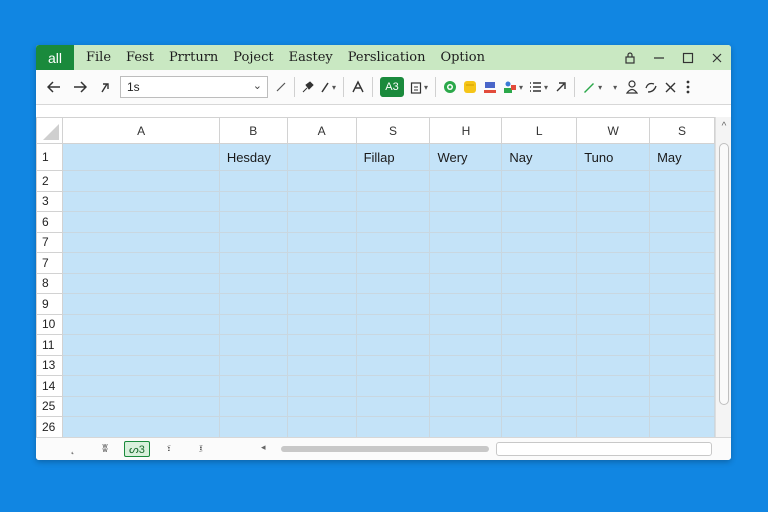 Image resolution: width=768 pixels, height=512 pixels. Describe the element at coordinates (263, 447) in the screenshot. I see `scroll-left-icon: ◂` at that location.